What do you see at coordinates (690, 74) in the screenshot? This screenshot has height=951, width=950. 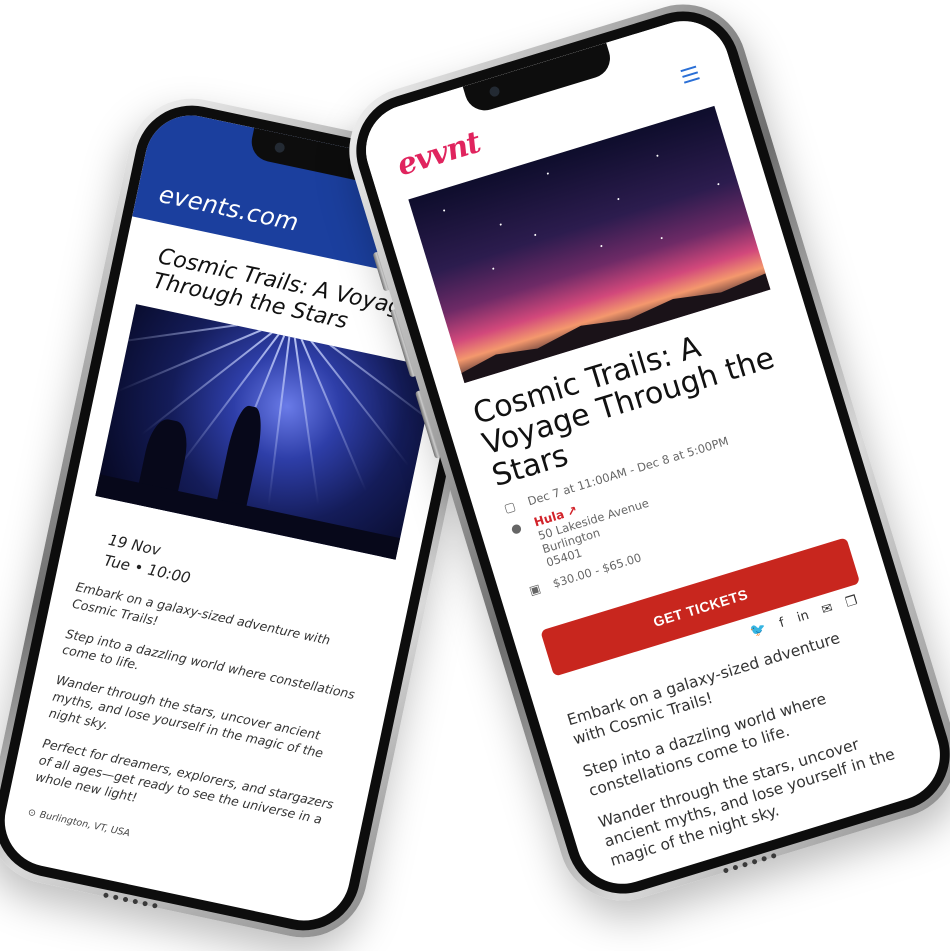 I see `hamburger-menu-icon` at bounding box center [690, 74].